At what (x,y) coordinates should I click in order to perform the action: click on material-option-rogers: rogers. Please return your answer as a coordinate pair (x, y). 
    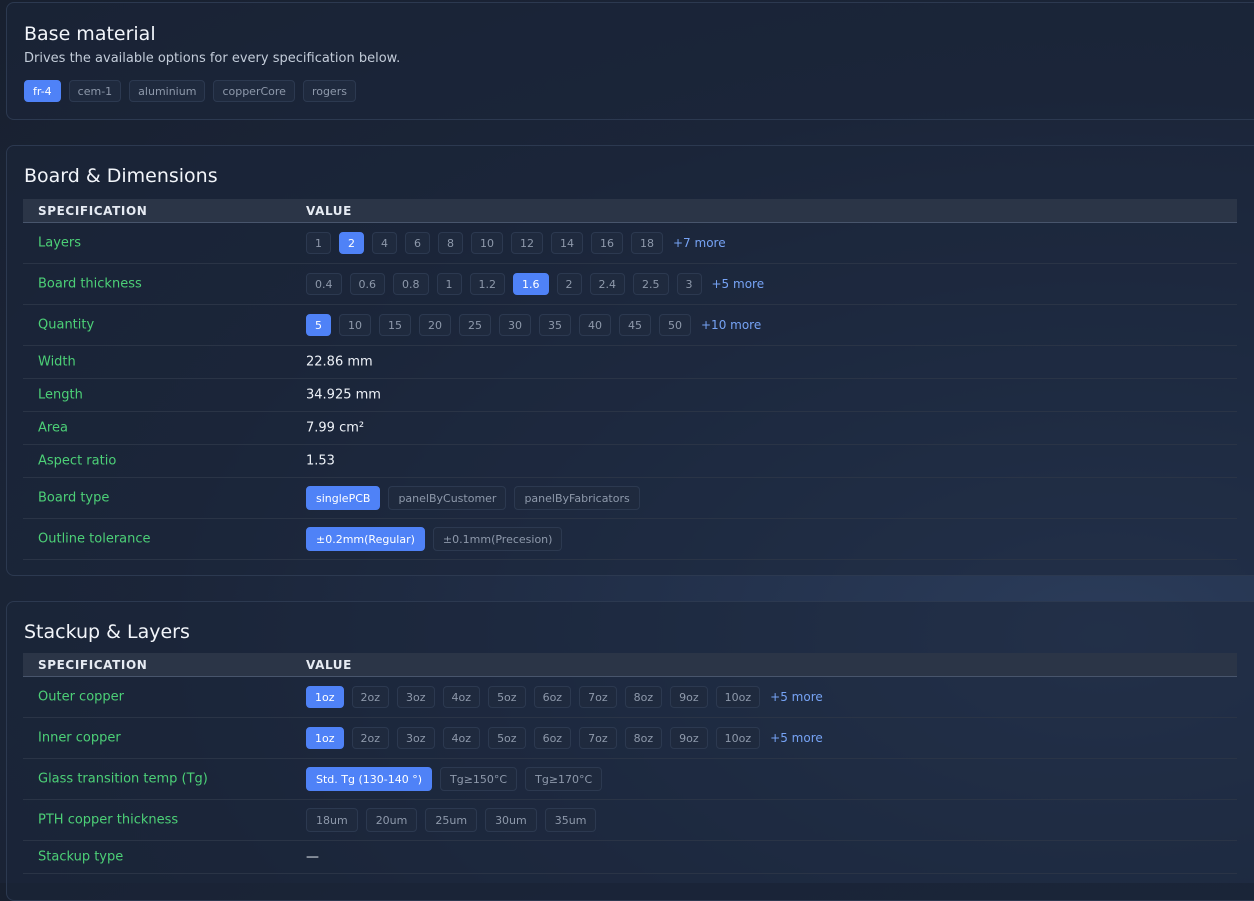
    Looking at the image, I should click on (329, 91).